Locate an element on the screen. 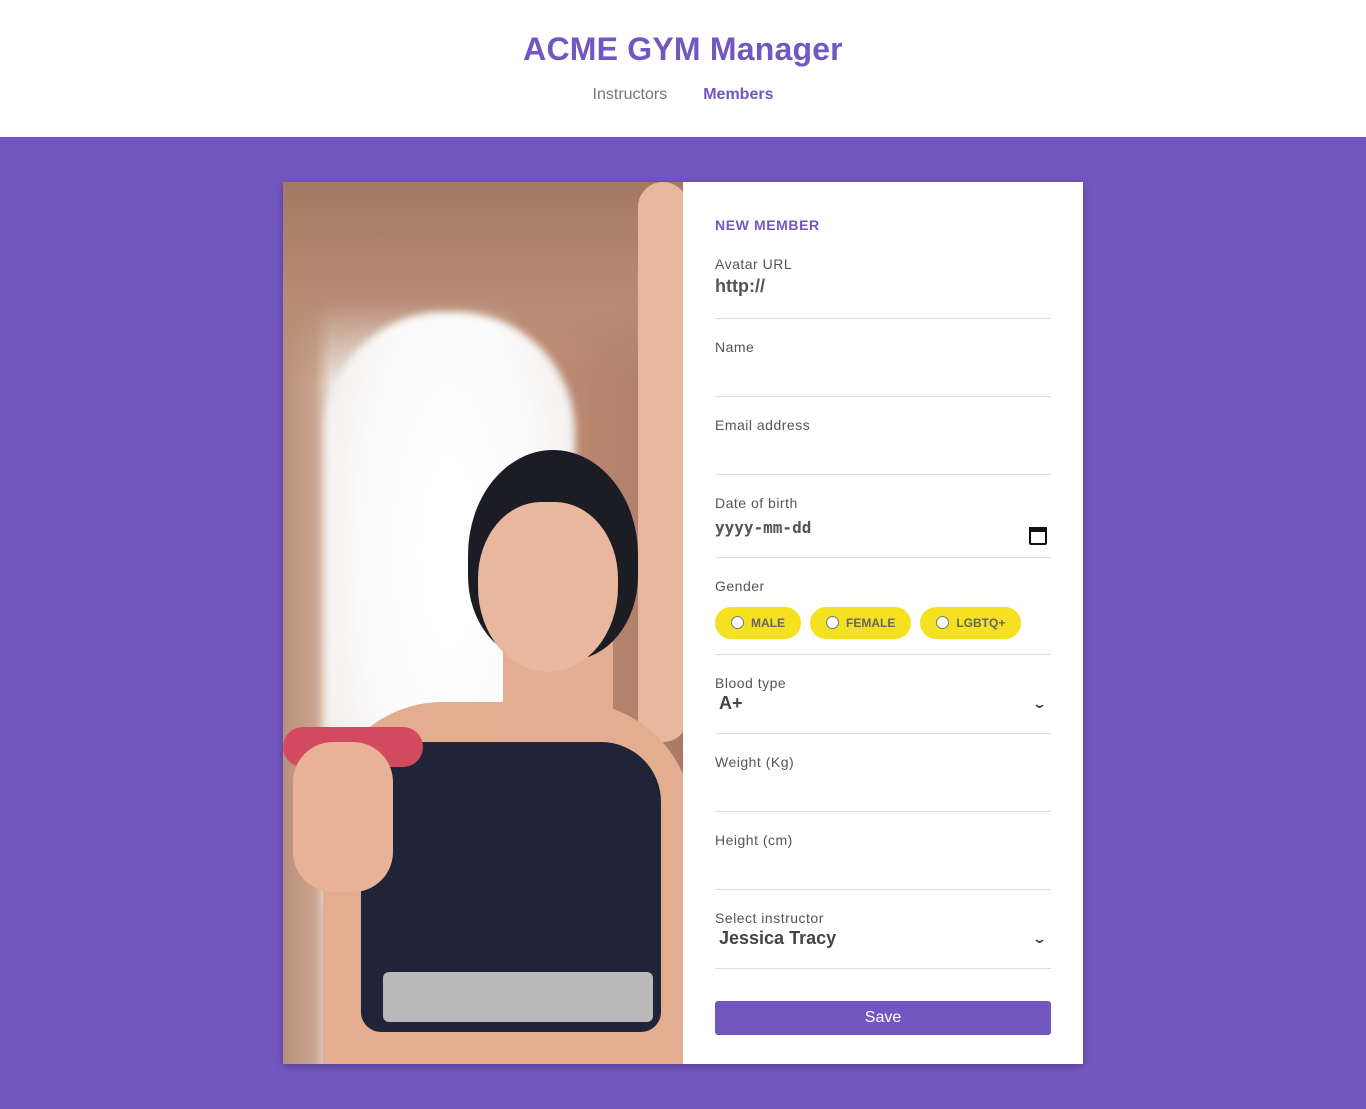  gender-option-lgbtq: LGBTQ+ is located at coordinates (971, 623).